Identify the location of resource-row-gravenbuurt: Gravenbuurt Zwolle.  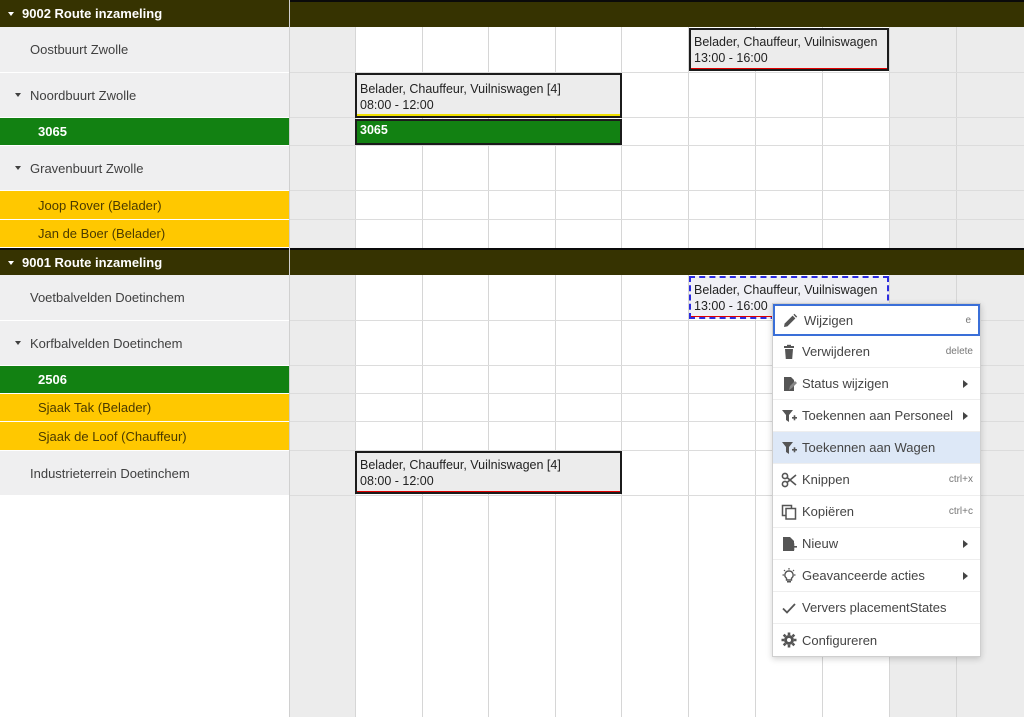
(144, 168).